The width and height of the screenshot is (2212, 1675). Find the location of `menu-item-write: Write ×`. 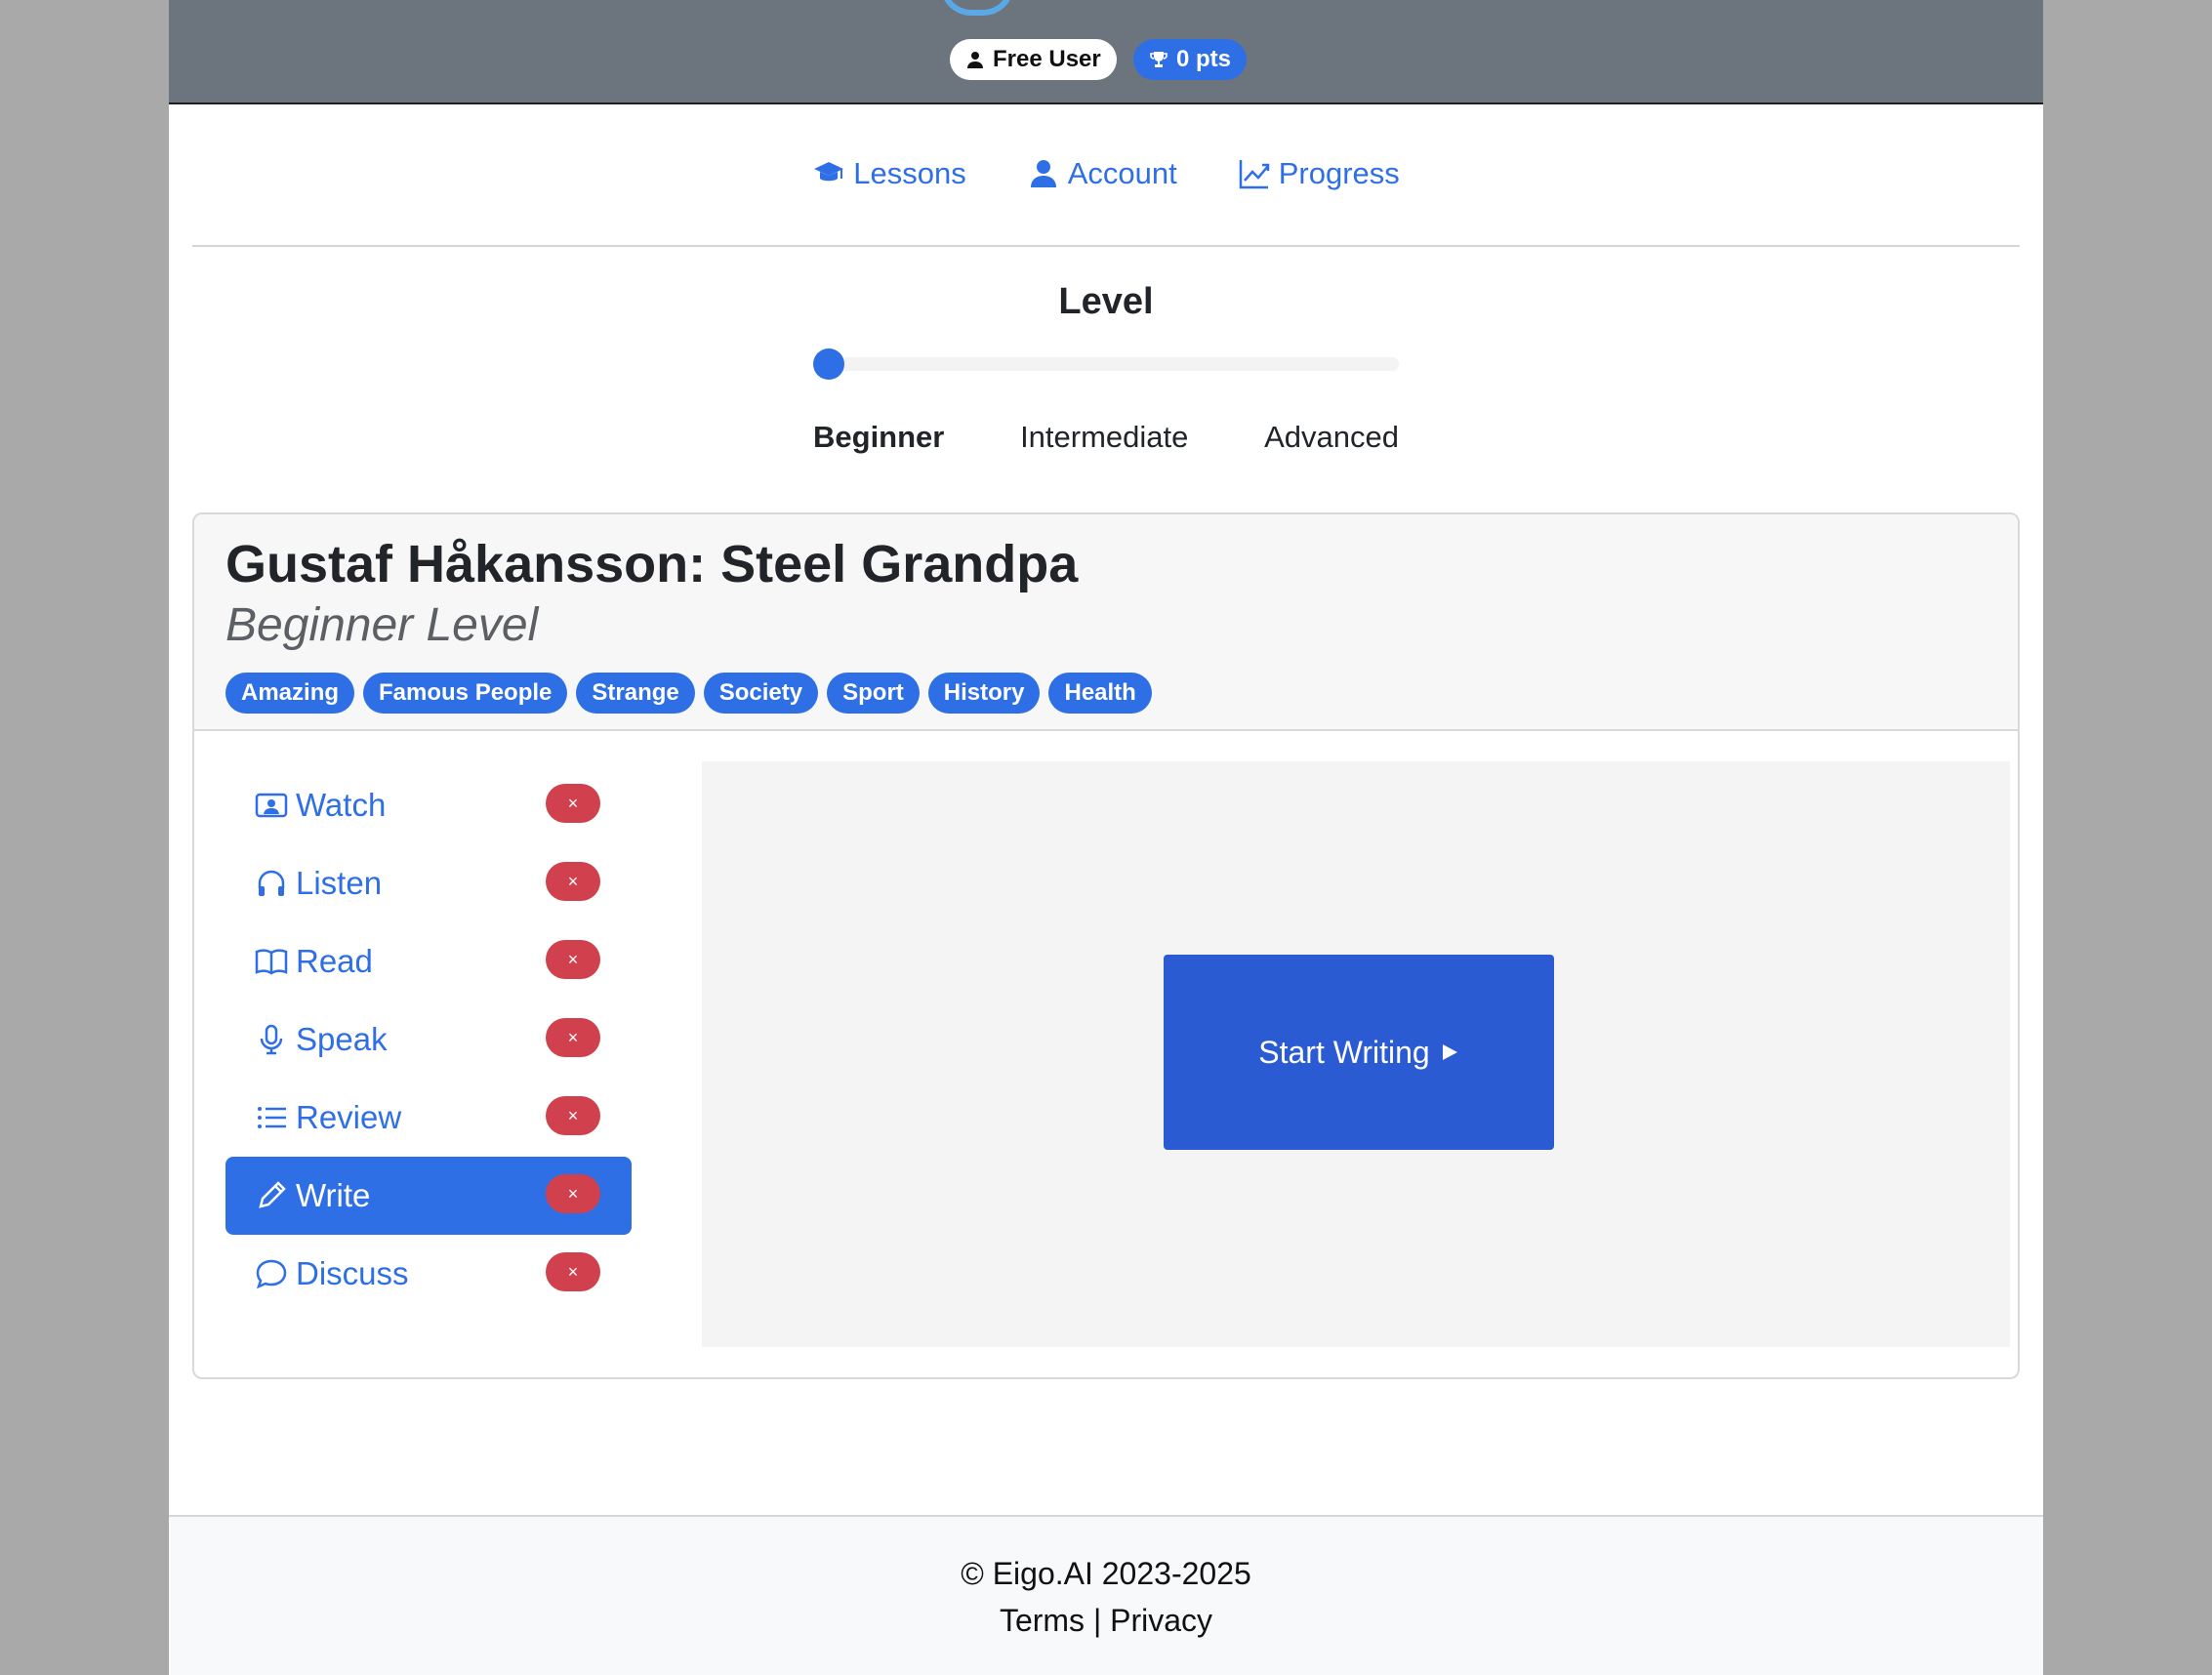

menu-item-write: Write × is located at coordinates (428, 1196).